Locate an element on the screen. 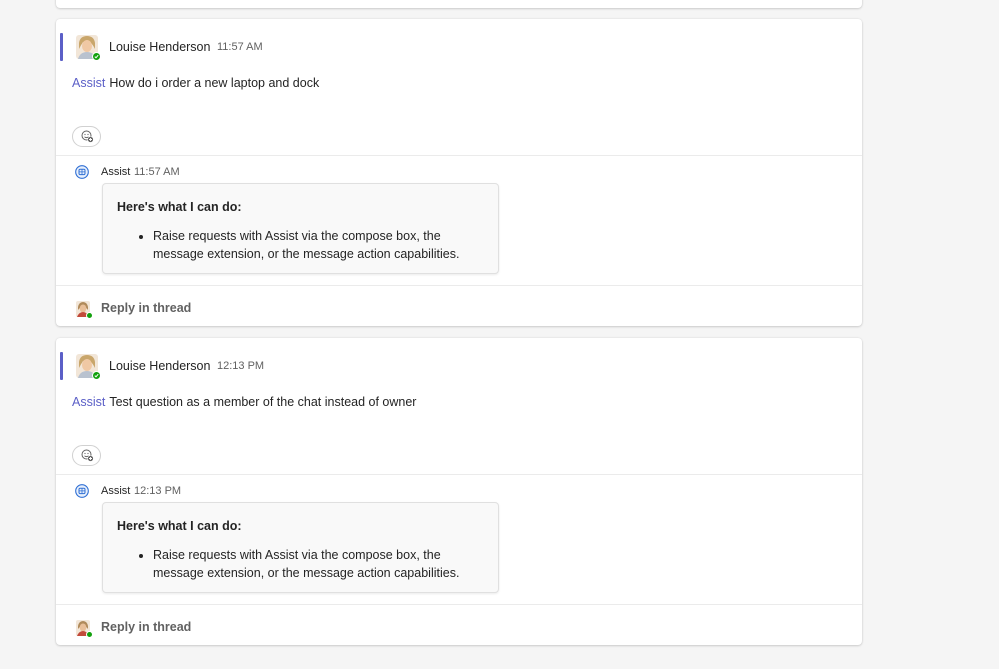  previous-message-card is located at coordinates (459, 4).